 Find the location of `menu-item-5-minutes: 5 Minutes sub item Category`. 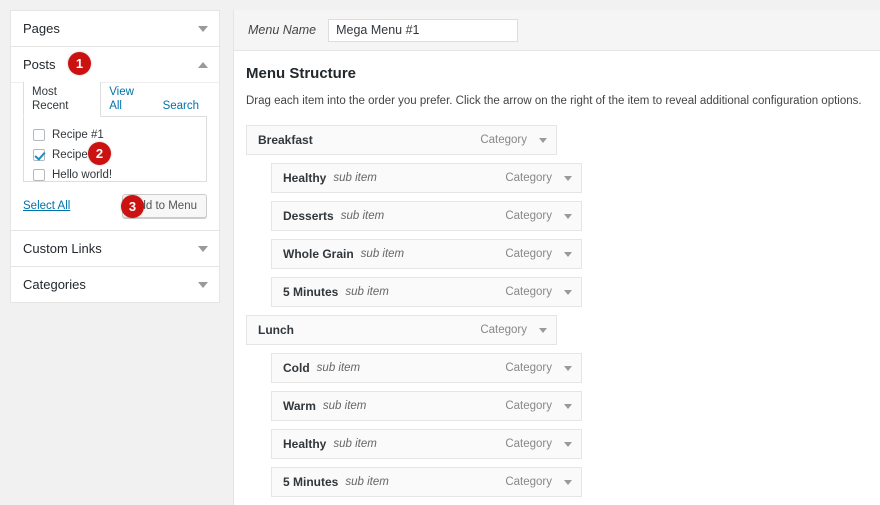

menu-item-5-minutes: 5 Minutes sub item Category is located at coordinates (426, 292).